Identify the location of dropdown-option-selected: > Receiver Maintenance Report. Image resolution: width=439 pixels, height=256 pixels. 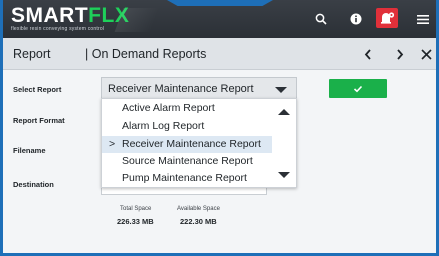
(187, 144).